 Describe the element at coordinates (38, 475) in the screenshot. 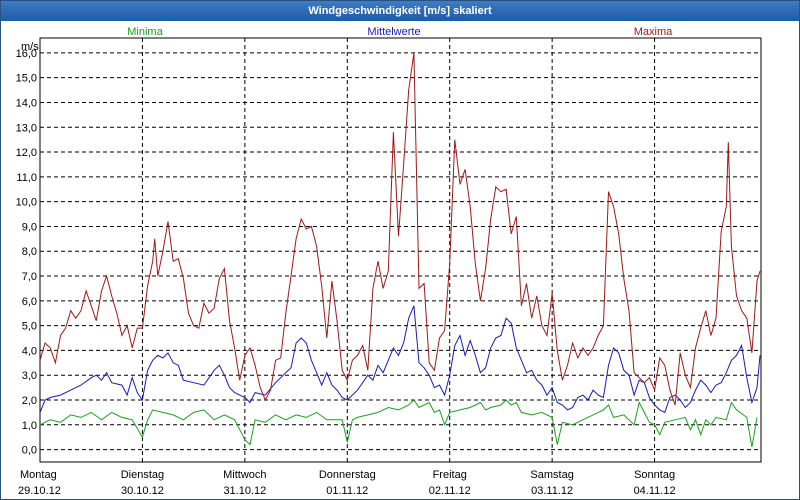

I see `x-tick-day: Montag` at that location.